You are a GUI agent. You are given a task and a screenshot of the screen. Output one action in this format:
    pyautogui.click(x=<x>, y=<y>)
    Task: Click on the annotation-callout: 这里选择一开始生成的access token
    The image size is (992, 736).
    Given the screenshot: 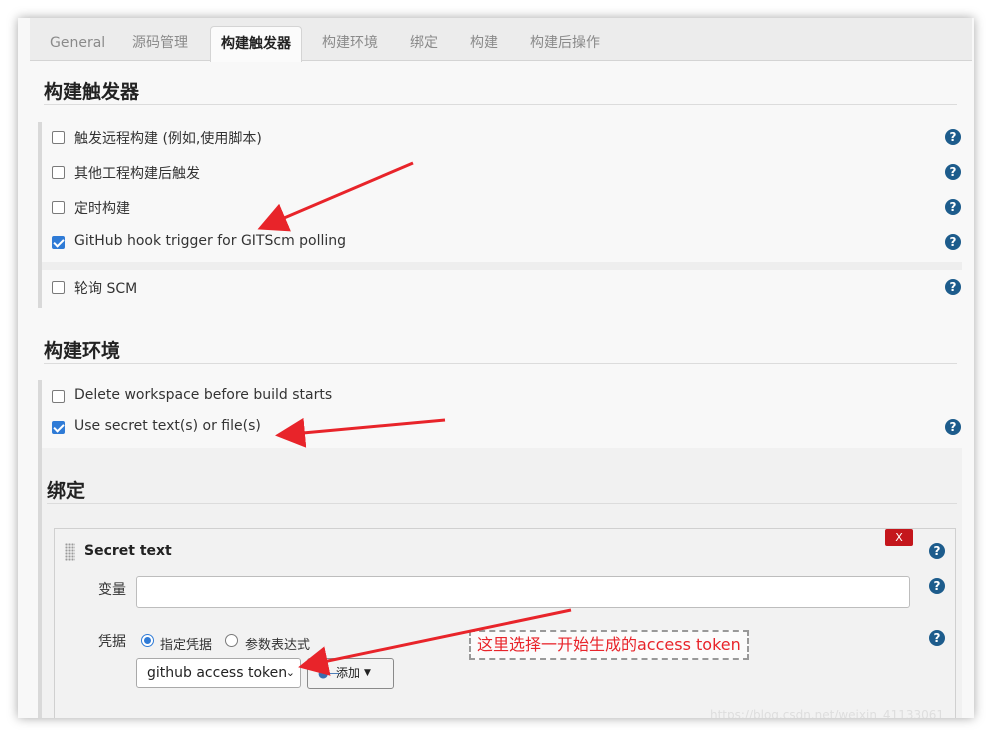 What is the action you would take?
    pyautogui.click(x=609, y=645)
    